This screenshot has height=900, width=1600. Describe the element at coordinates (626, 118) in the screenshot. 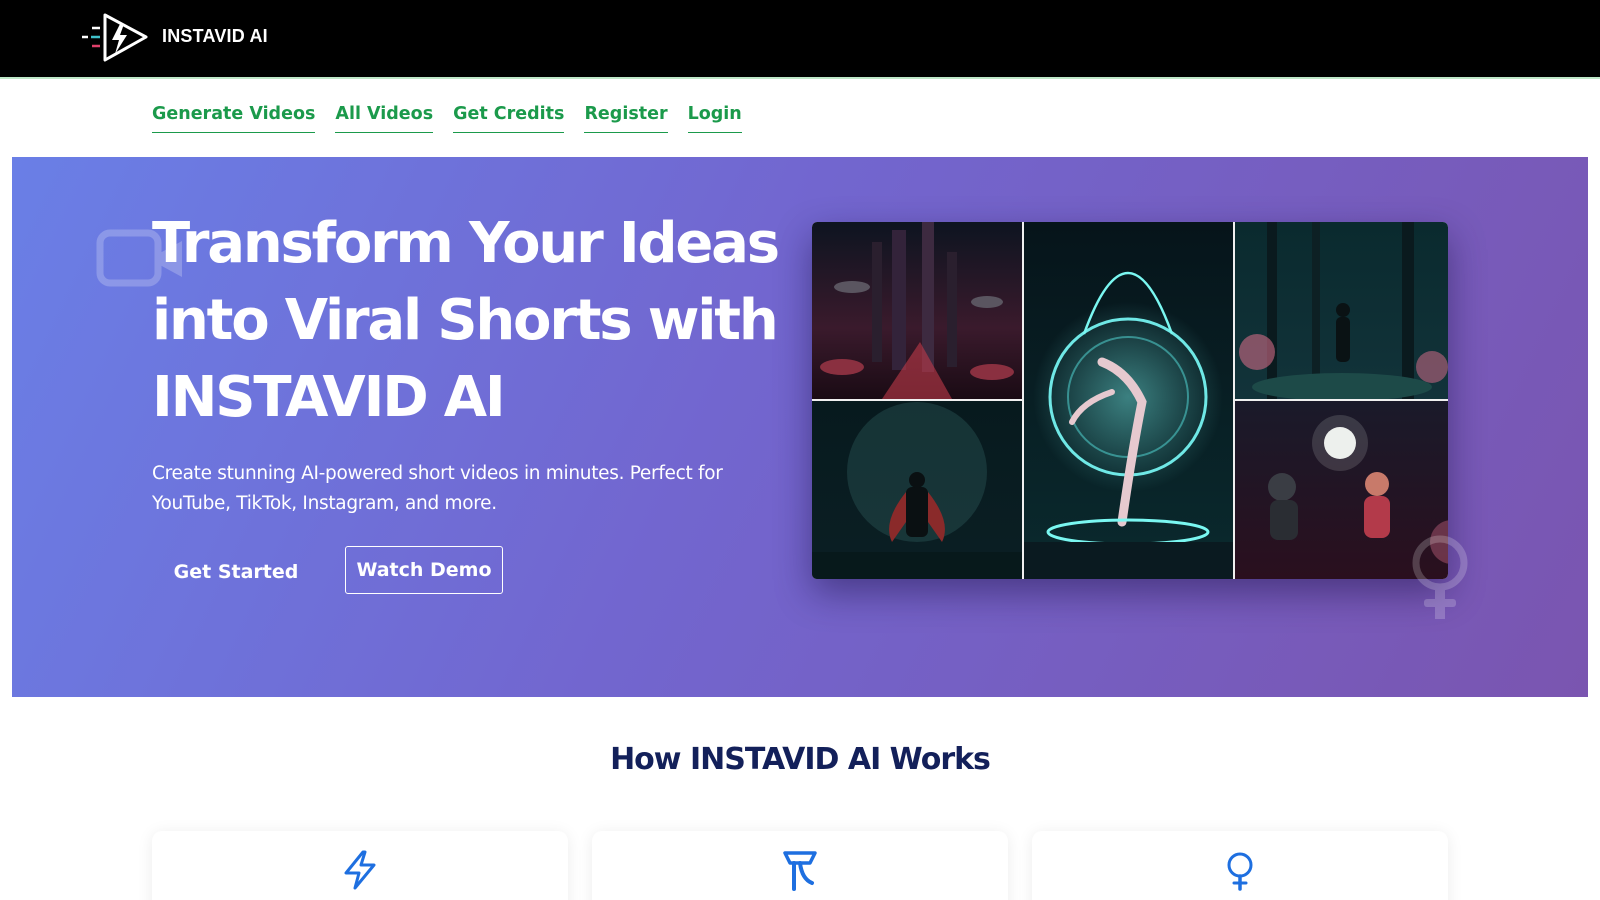

I see `nav-register: Register` at that location.